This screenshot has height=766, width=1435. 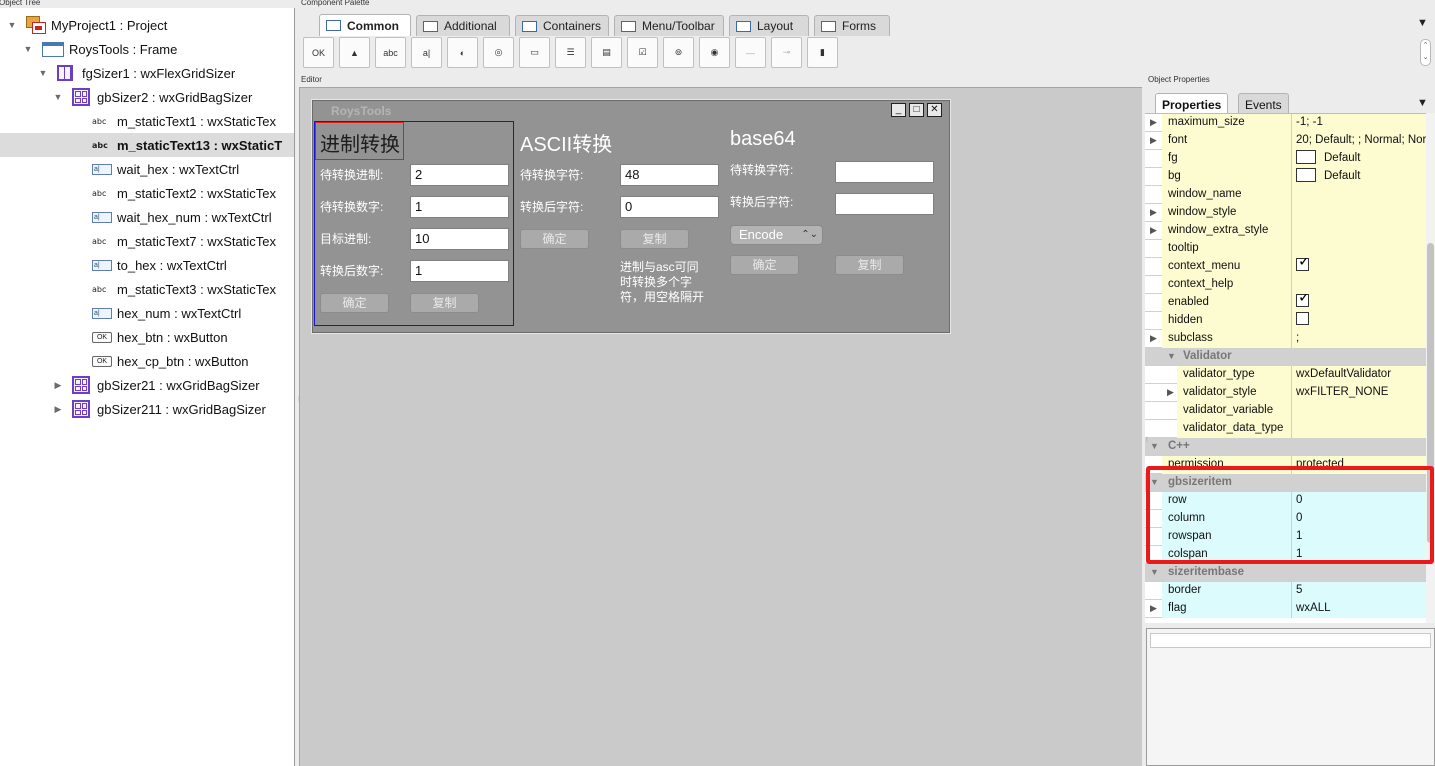 I want to click on tab-forms: Forms, so click(x=852, y=25).